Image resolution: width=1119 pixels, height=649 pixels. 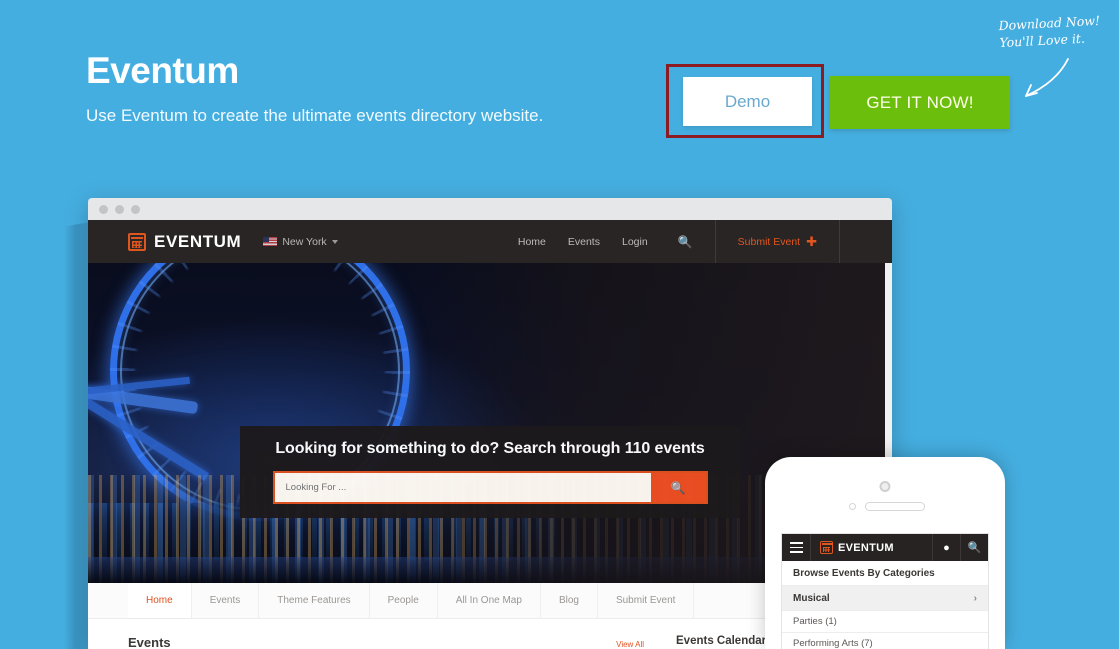 What do you see at coordinates (920, 102) in the screenshot?
I see `get-it-now-button: GET IT NOW!` at bounding box center [920, 102].